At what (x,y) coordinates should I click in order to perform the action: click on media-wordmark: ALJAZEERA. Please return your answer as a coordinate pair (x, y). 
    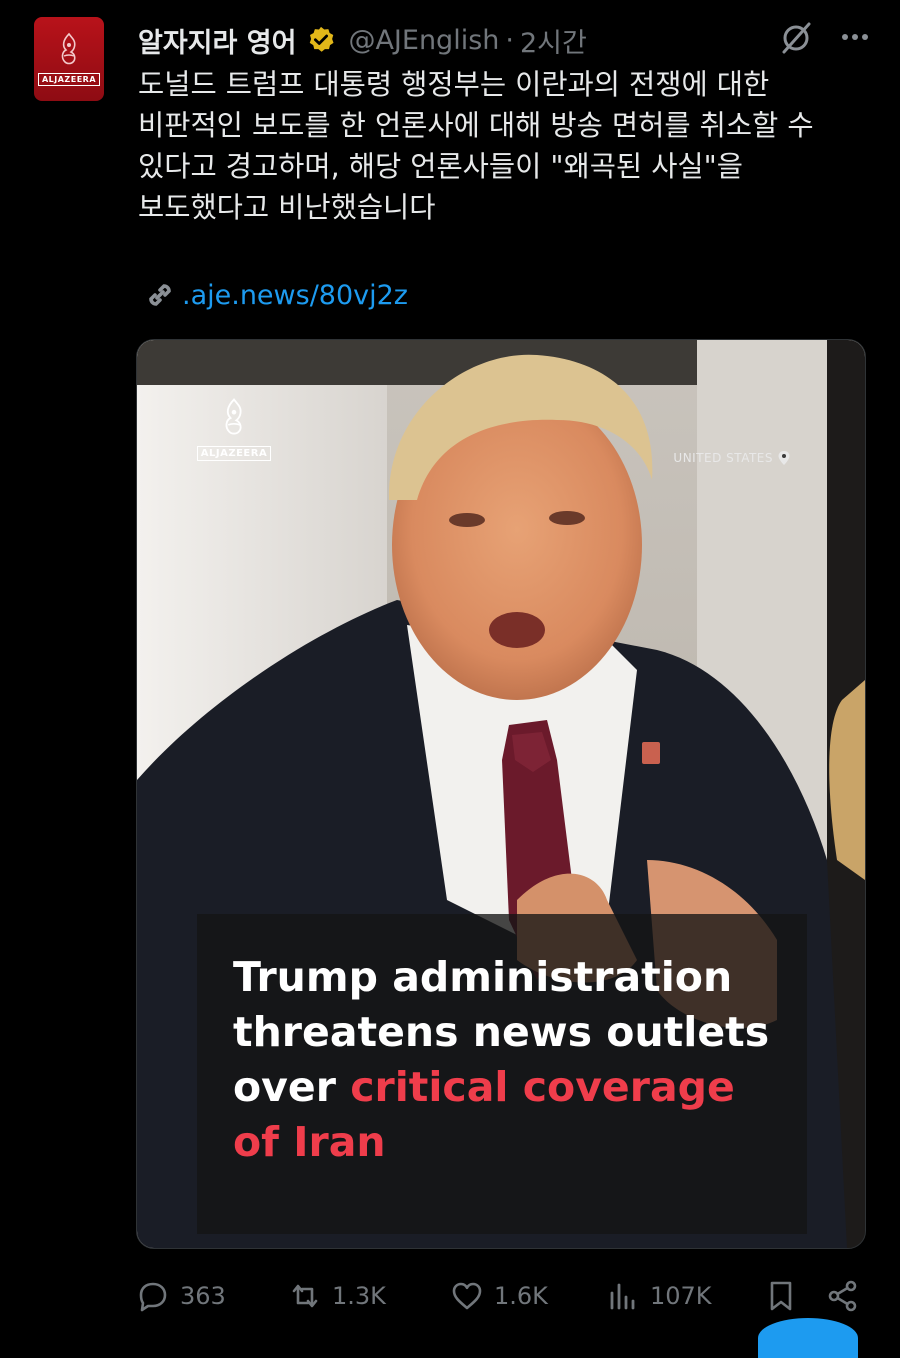
    Looking at the image, I should click on (234, 453).